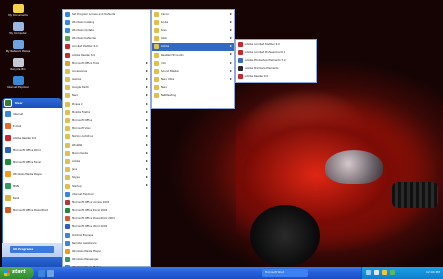  I want to click on menu-item: Adobe Photoshop Elements 3.0, so click(276, 60).